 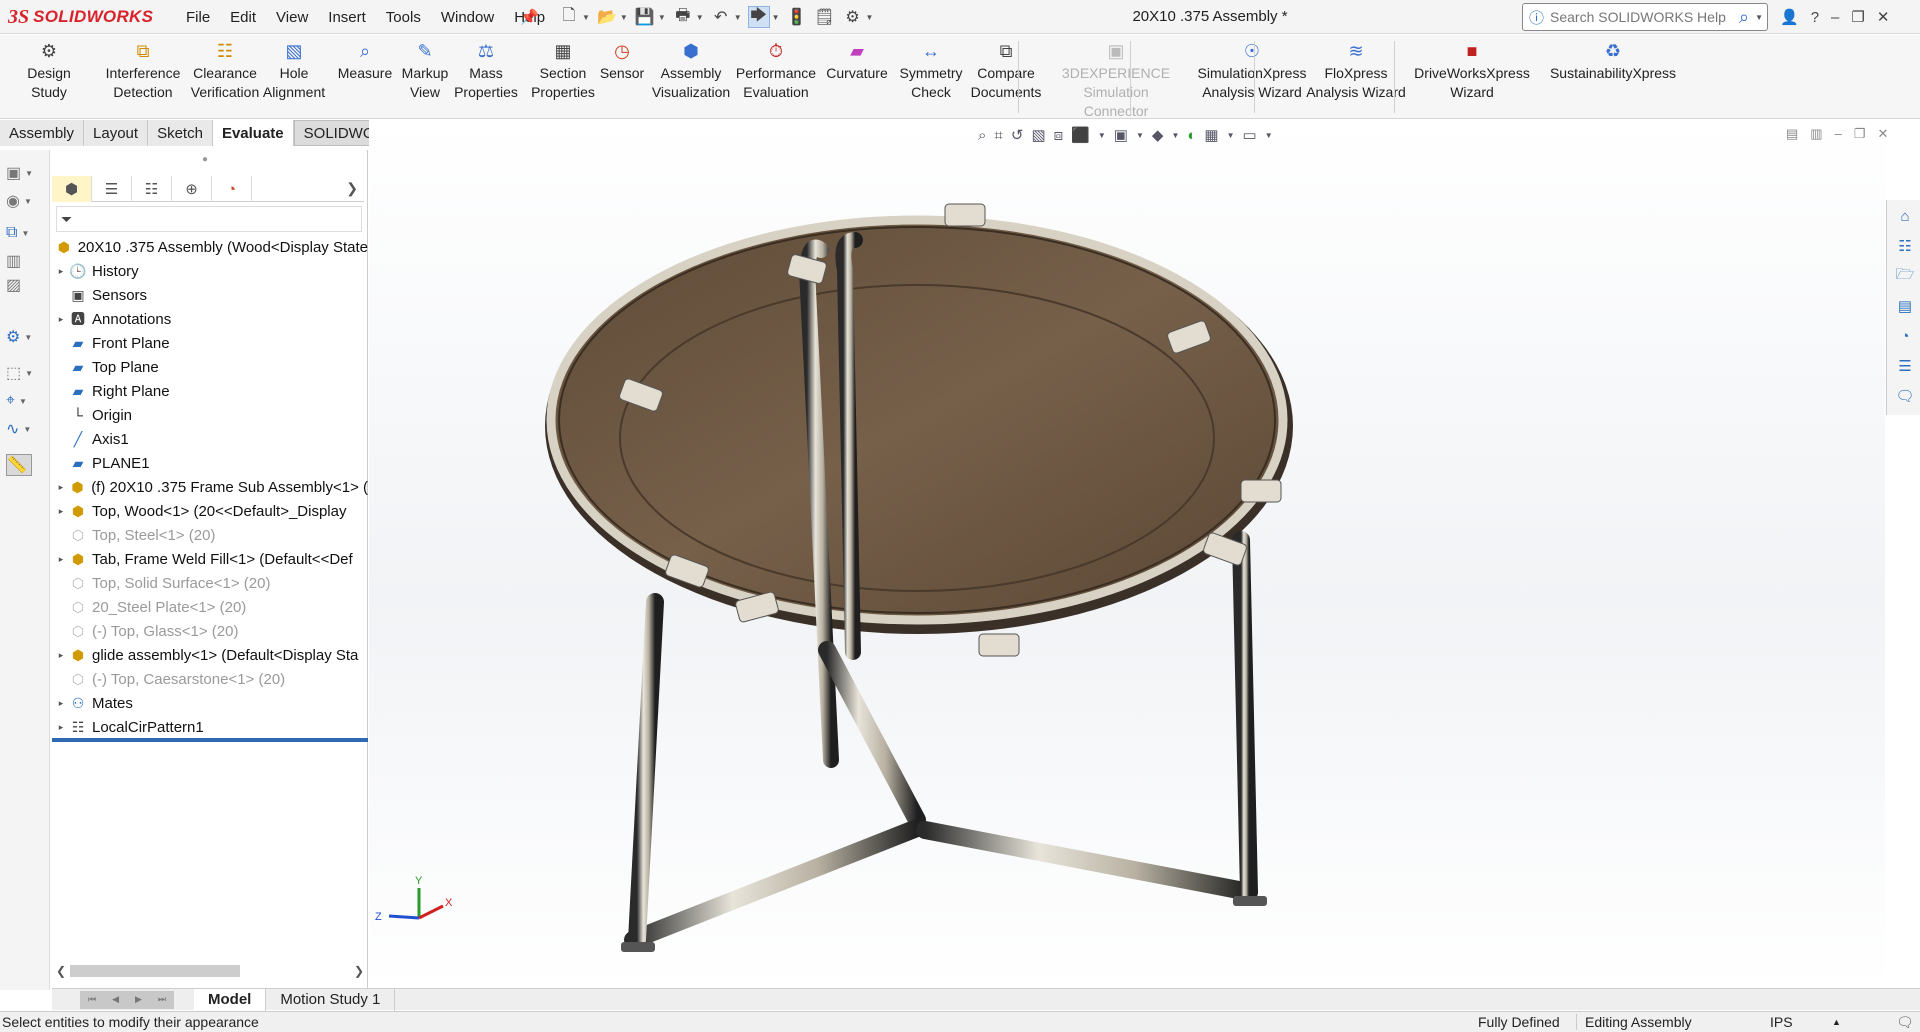 I want to click on configuration-manager-tab-icon: ☷, so click(x=152, y=189).